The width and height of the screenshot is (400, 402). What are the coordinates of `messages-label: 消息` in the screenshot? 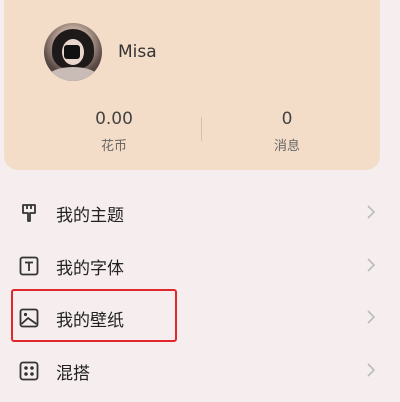 It's located at (286, 146).